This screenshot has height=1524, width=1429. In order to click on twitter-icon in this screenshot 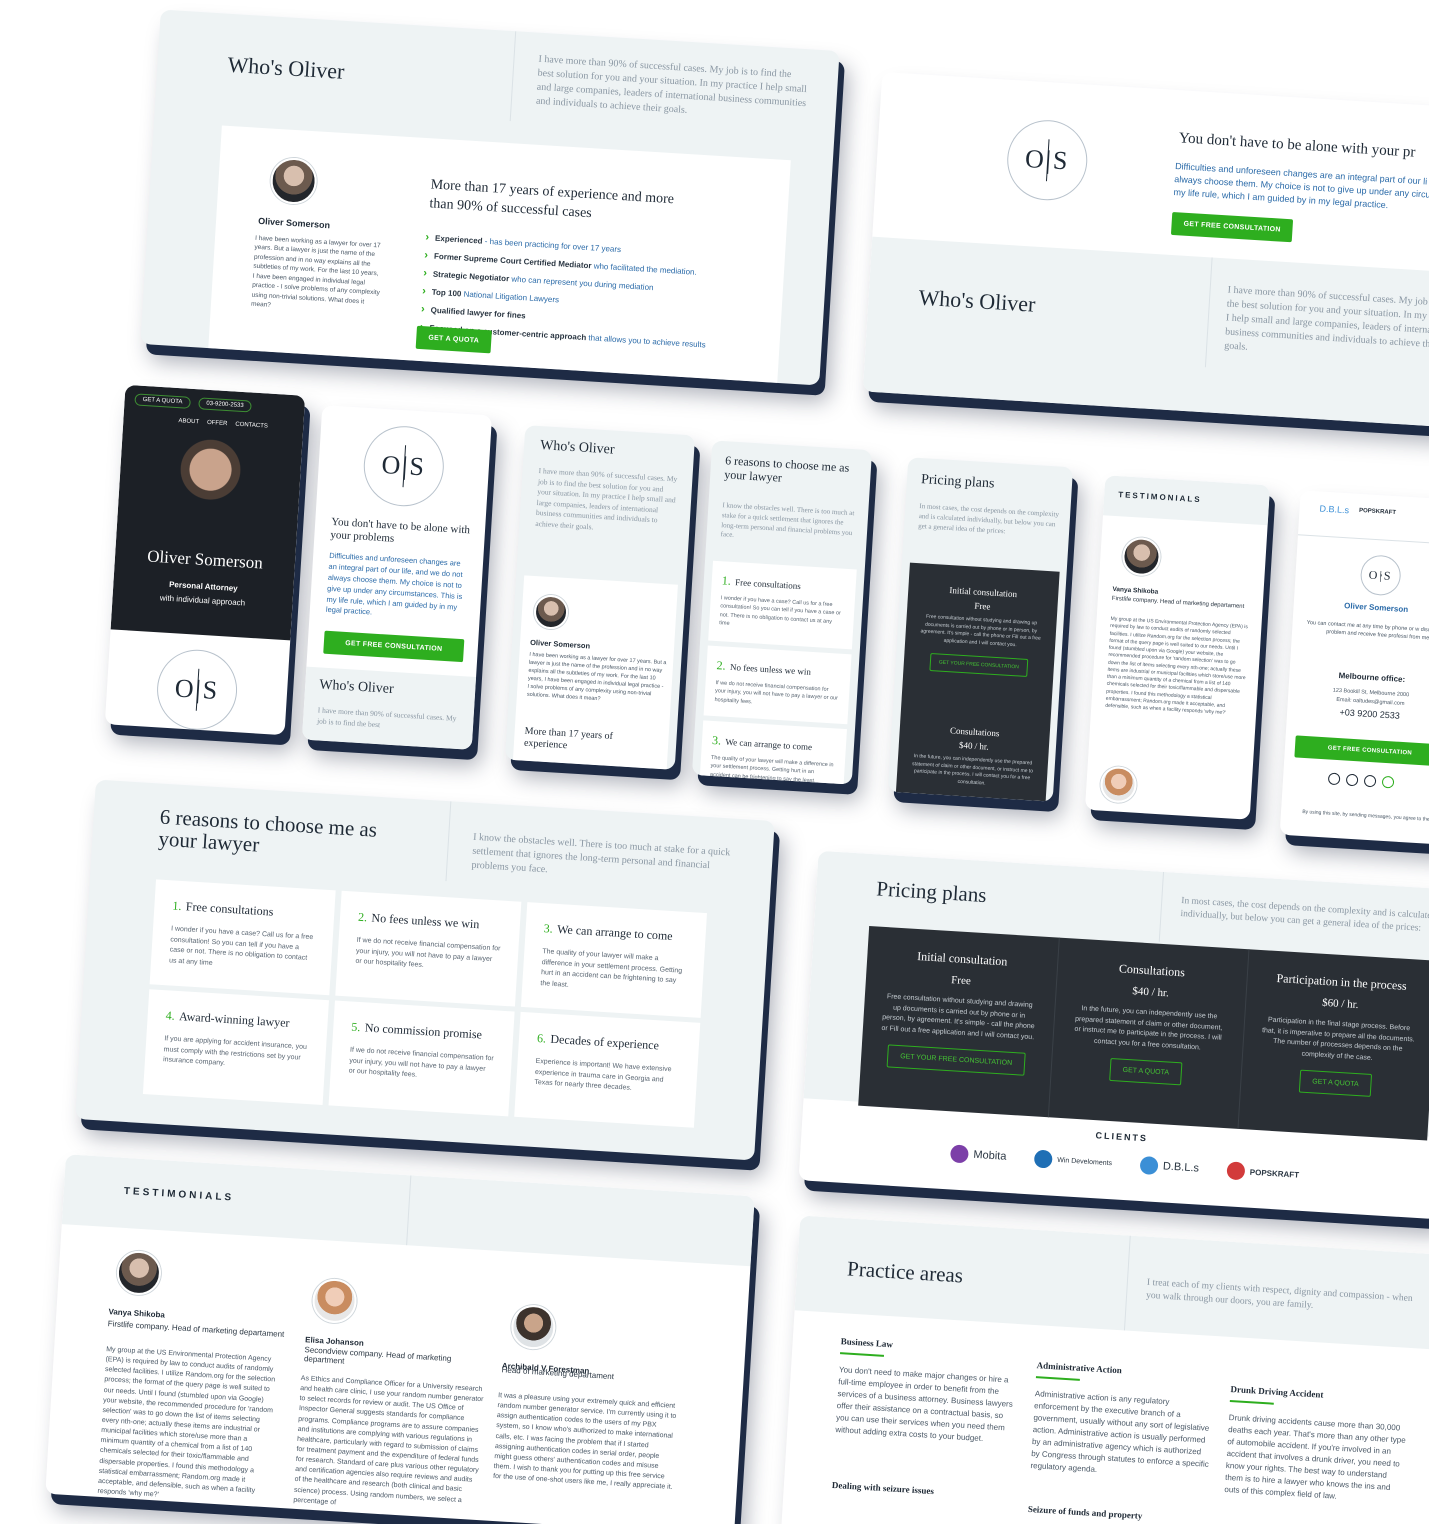, I will do `click(1370, 781)`.